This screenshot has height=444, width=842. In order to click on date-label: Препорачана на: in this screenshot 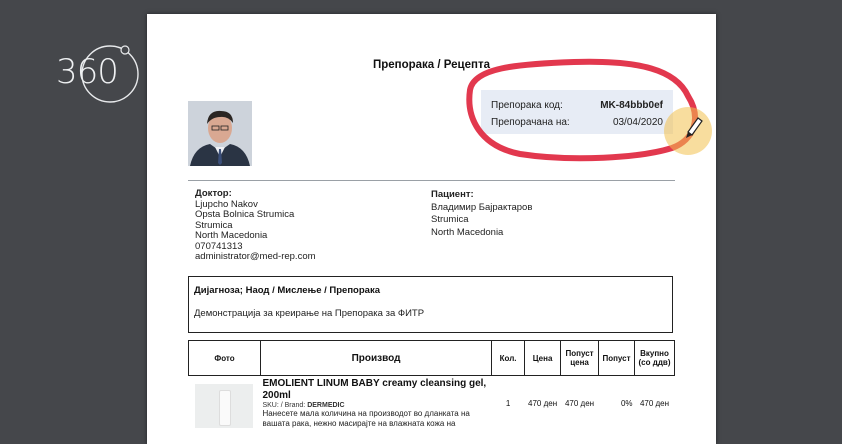, I will do `click(530, 122)`.